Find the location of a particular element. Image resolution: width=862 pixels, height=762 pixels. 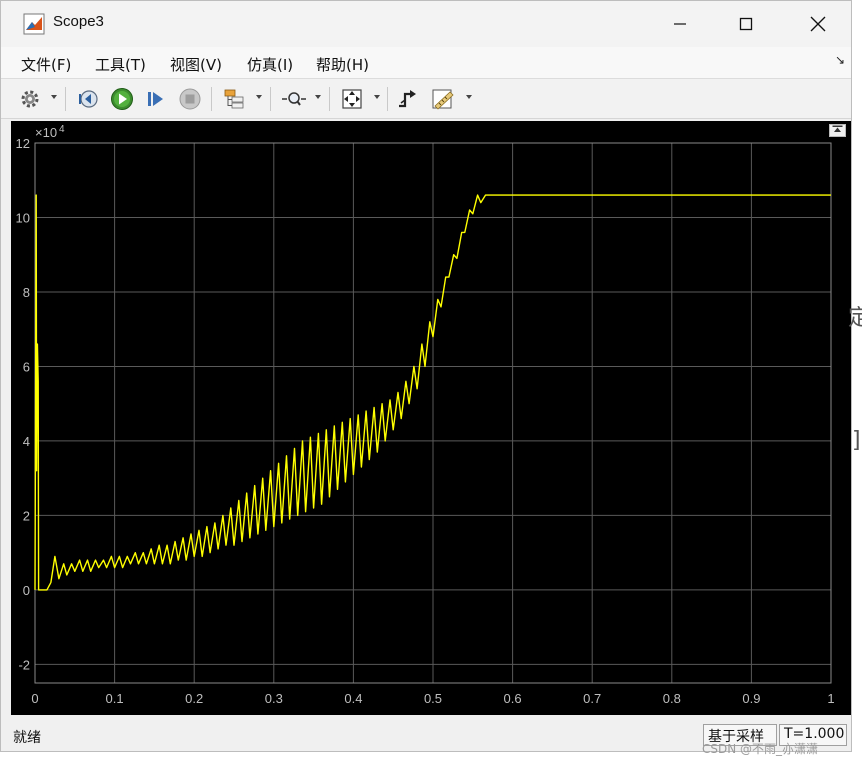

close-icon is located at coordinates (818, 24).